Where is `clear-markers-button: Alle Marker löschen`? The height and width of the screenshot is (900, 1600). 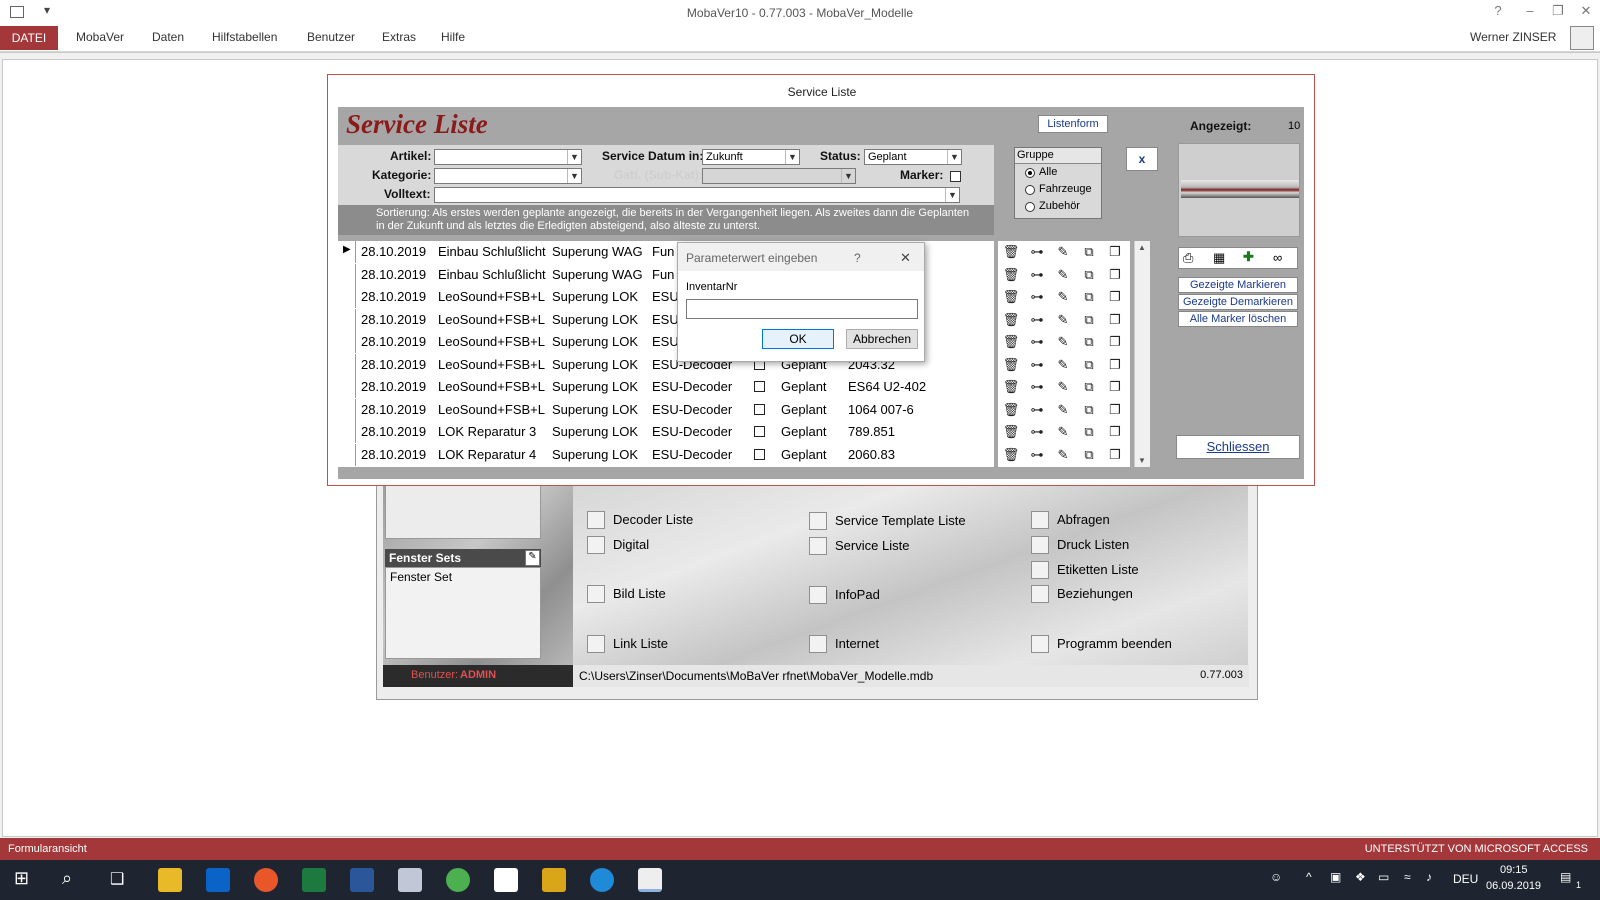
clear-markers-button: Alle Marker löschen is located at coordinates (1238, 319).